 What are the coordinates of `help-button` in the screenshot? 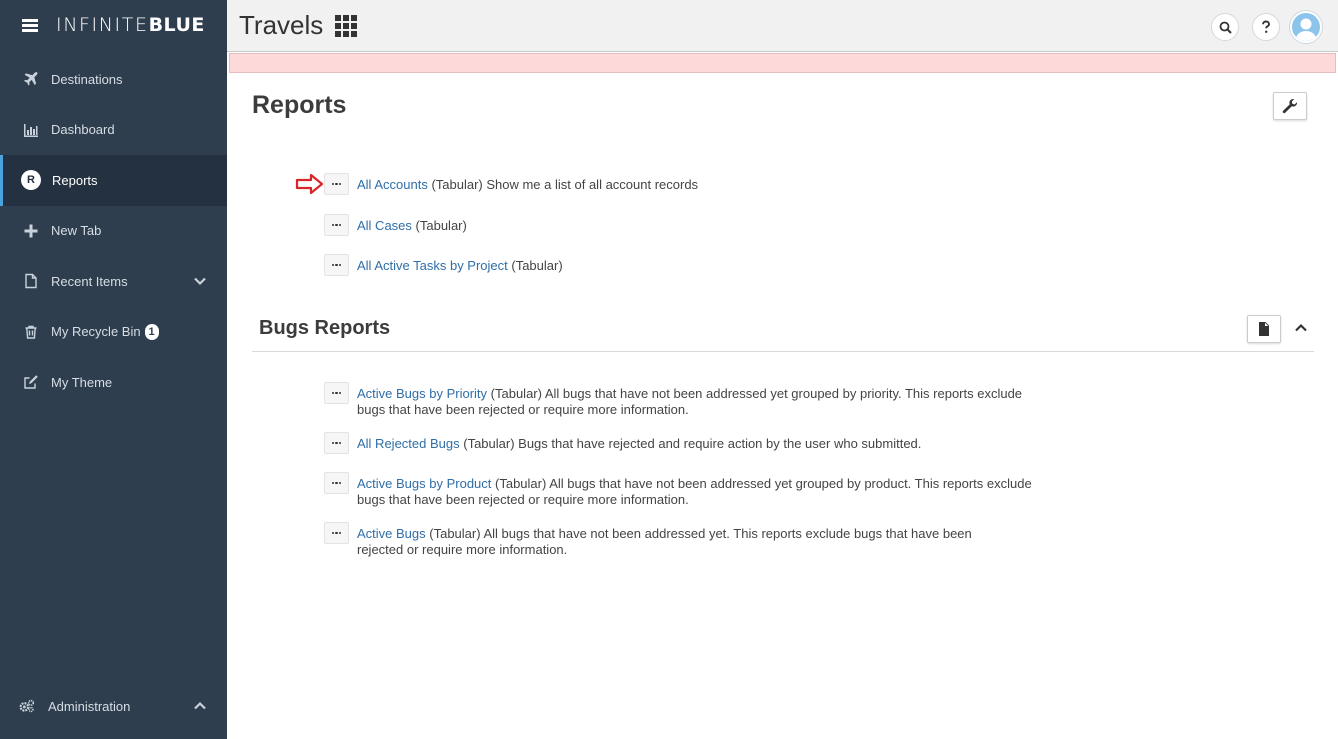 It's located at (1266, 27).